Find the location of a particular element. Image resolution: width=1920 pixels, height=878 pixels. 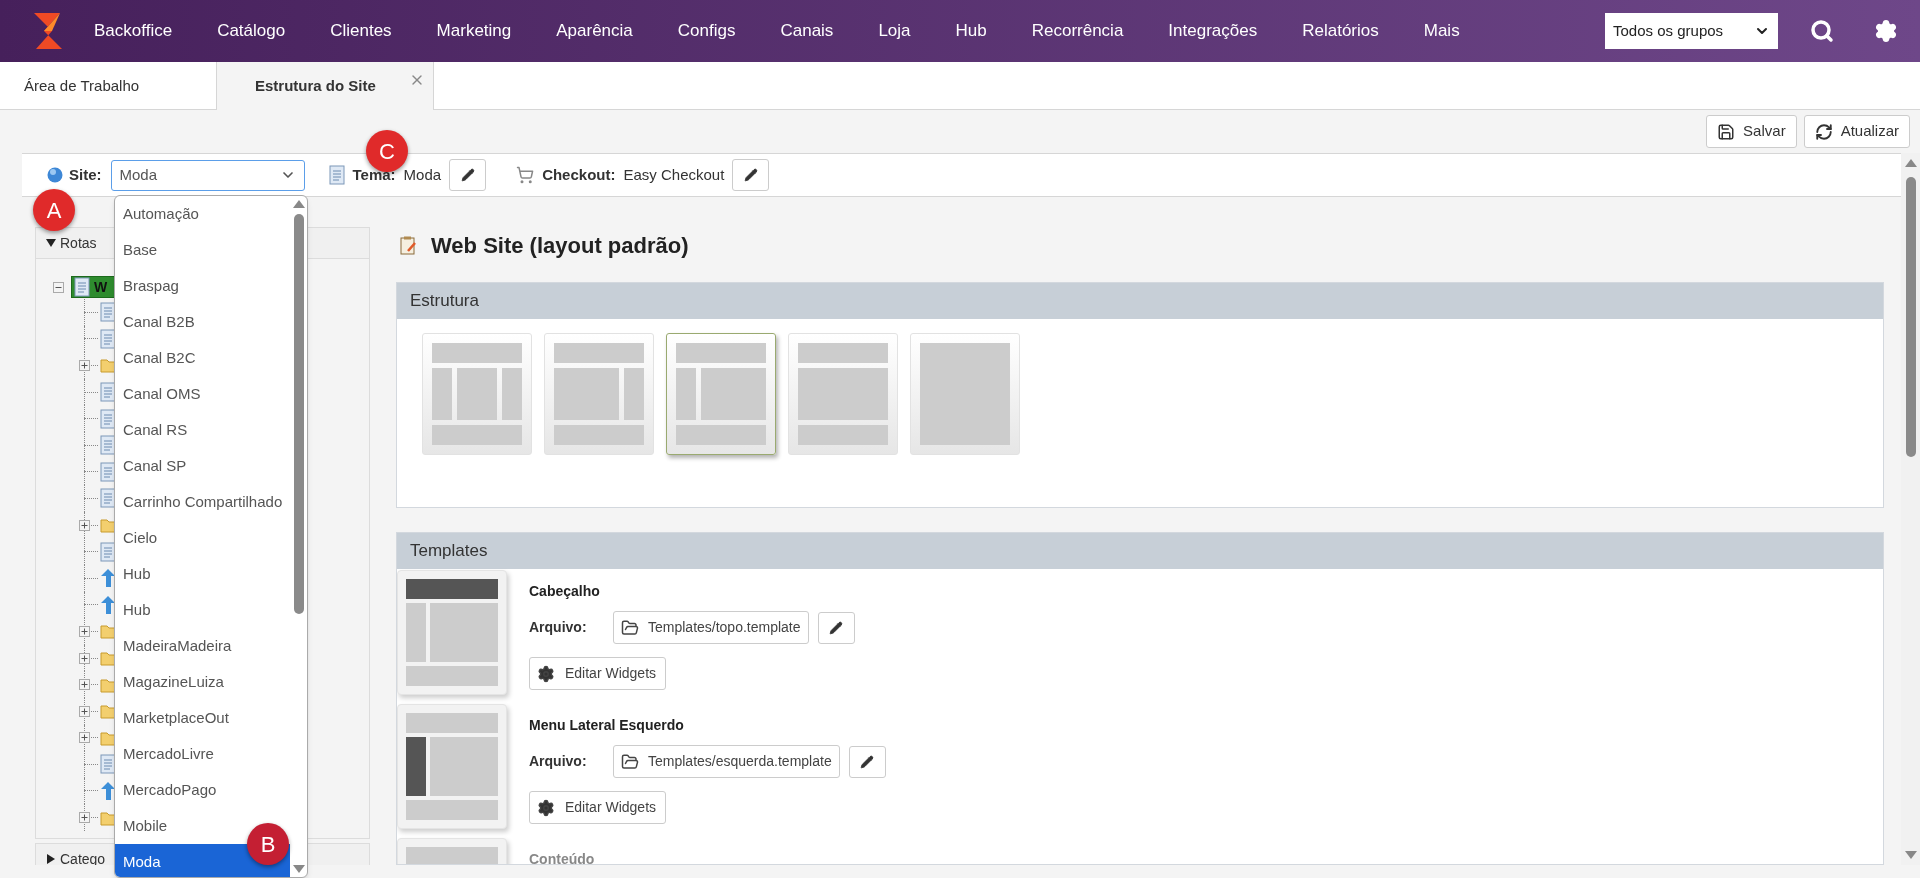

triangle-down-icon is located at coordinates (51, 243).